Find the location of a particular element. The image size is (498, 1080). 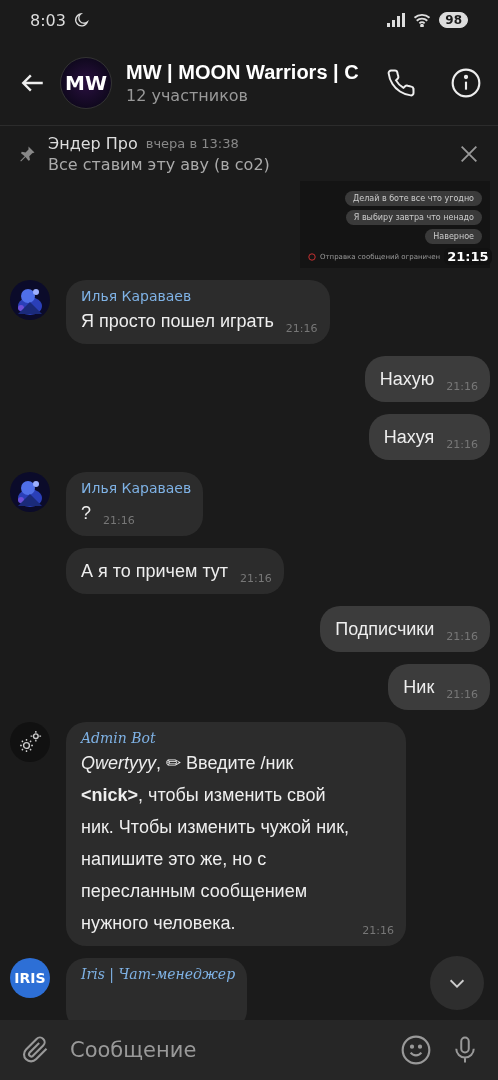

signal-icon is located at coordinates (396, 20).